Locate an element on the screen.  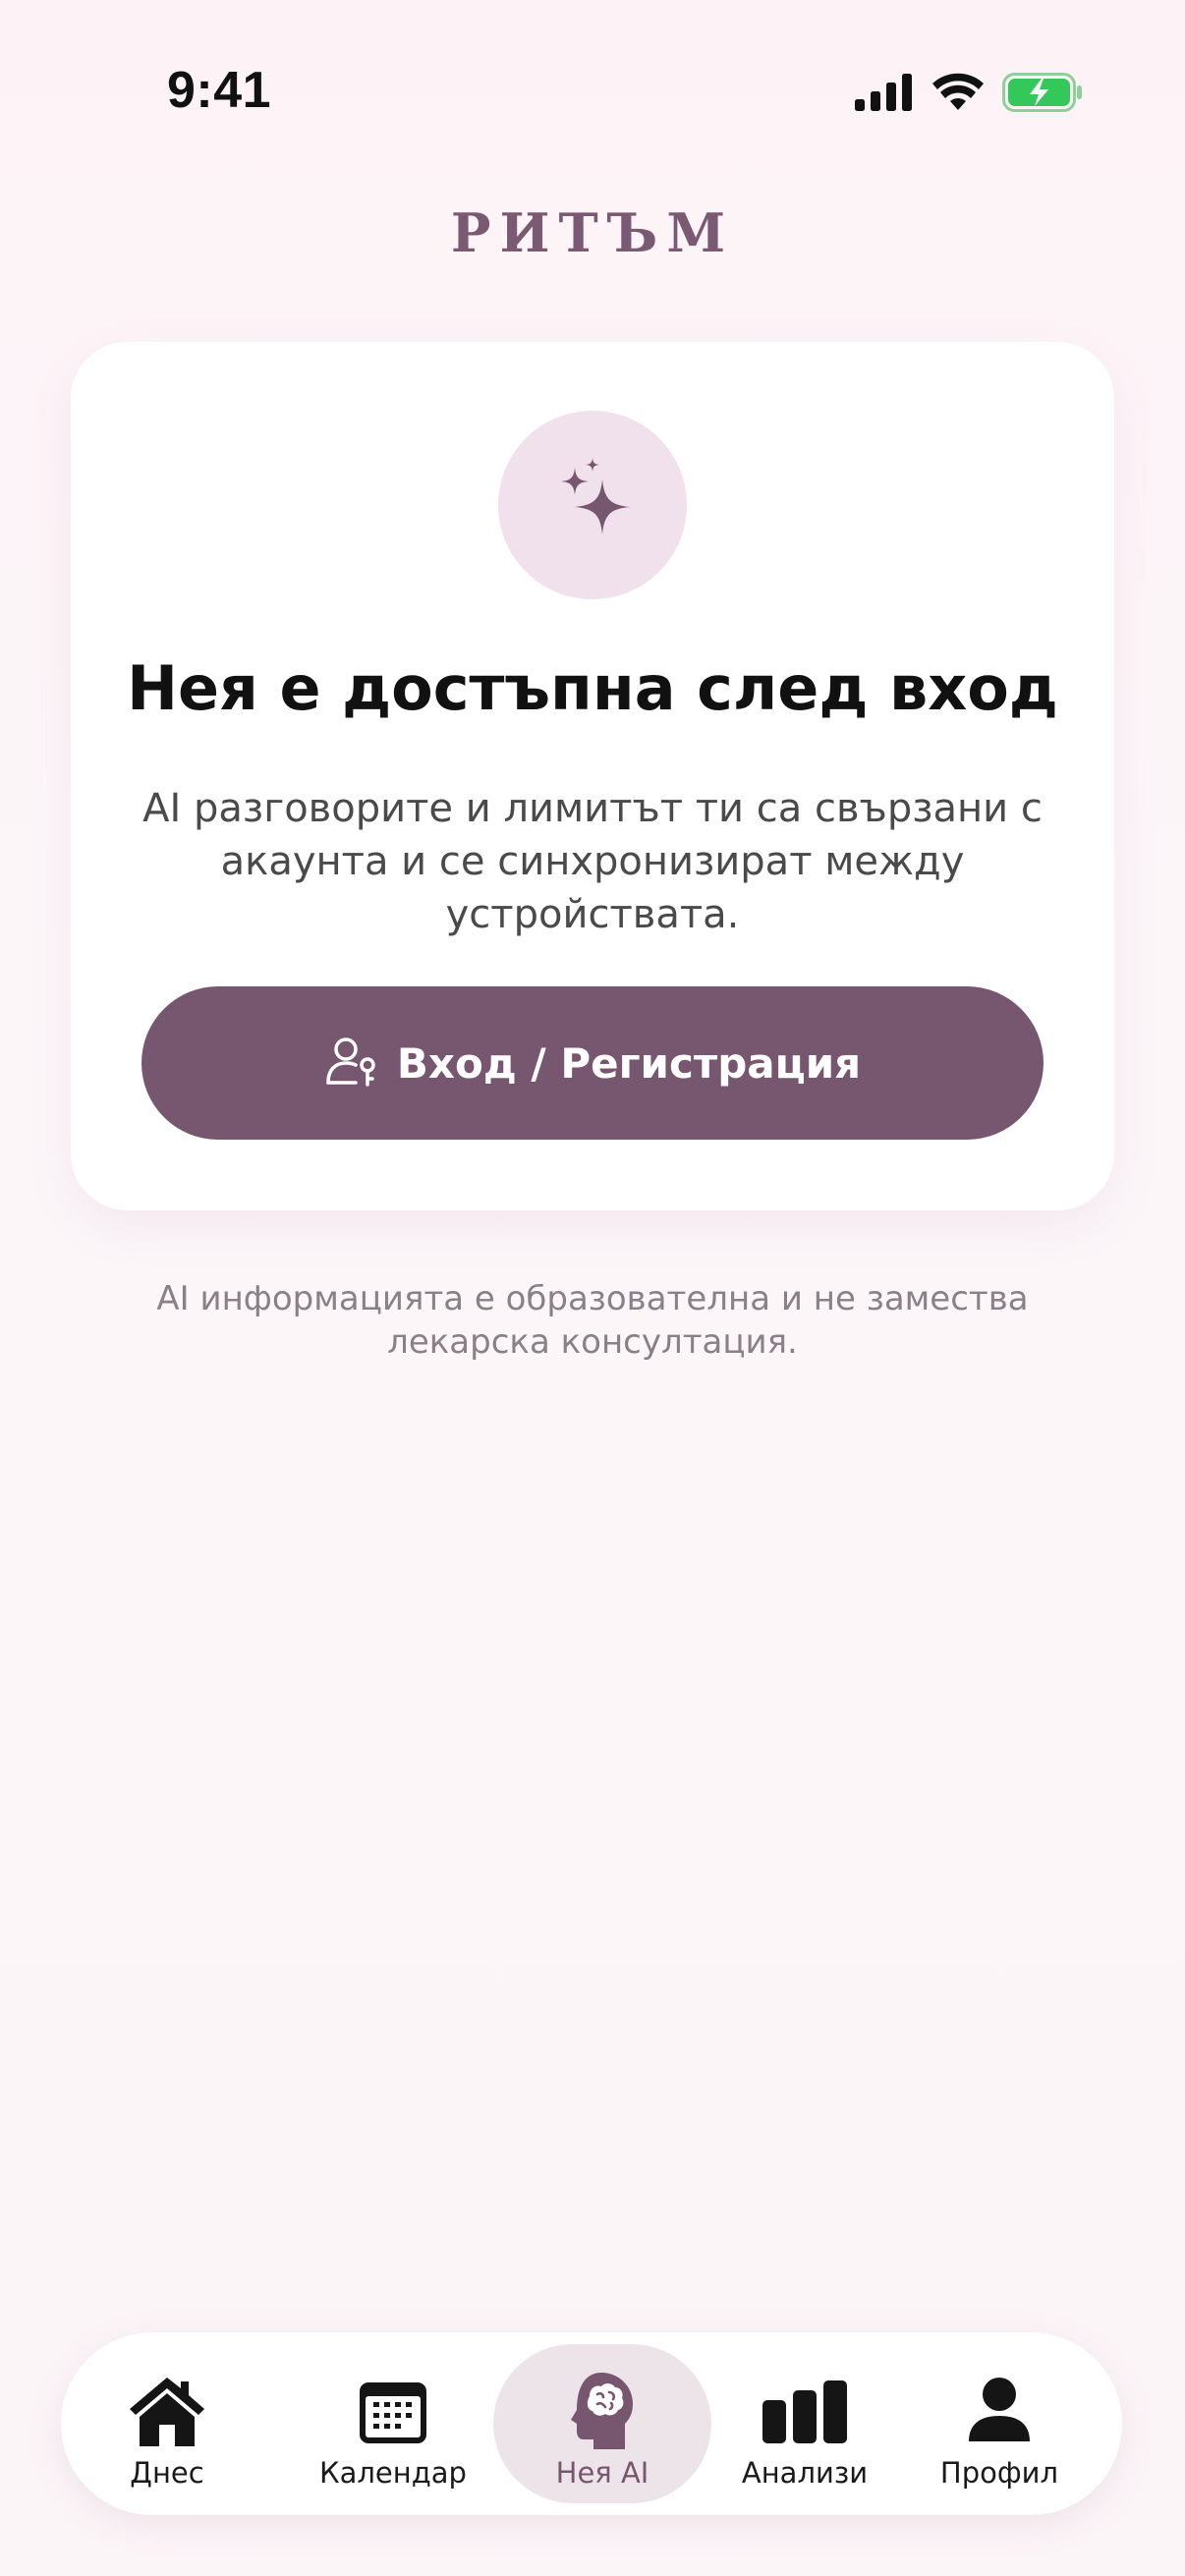
tab-calendar: Календар is located at coordinates (393, 2423).